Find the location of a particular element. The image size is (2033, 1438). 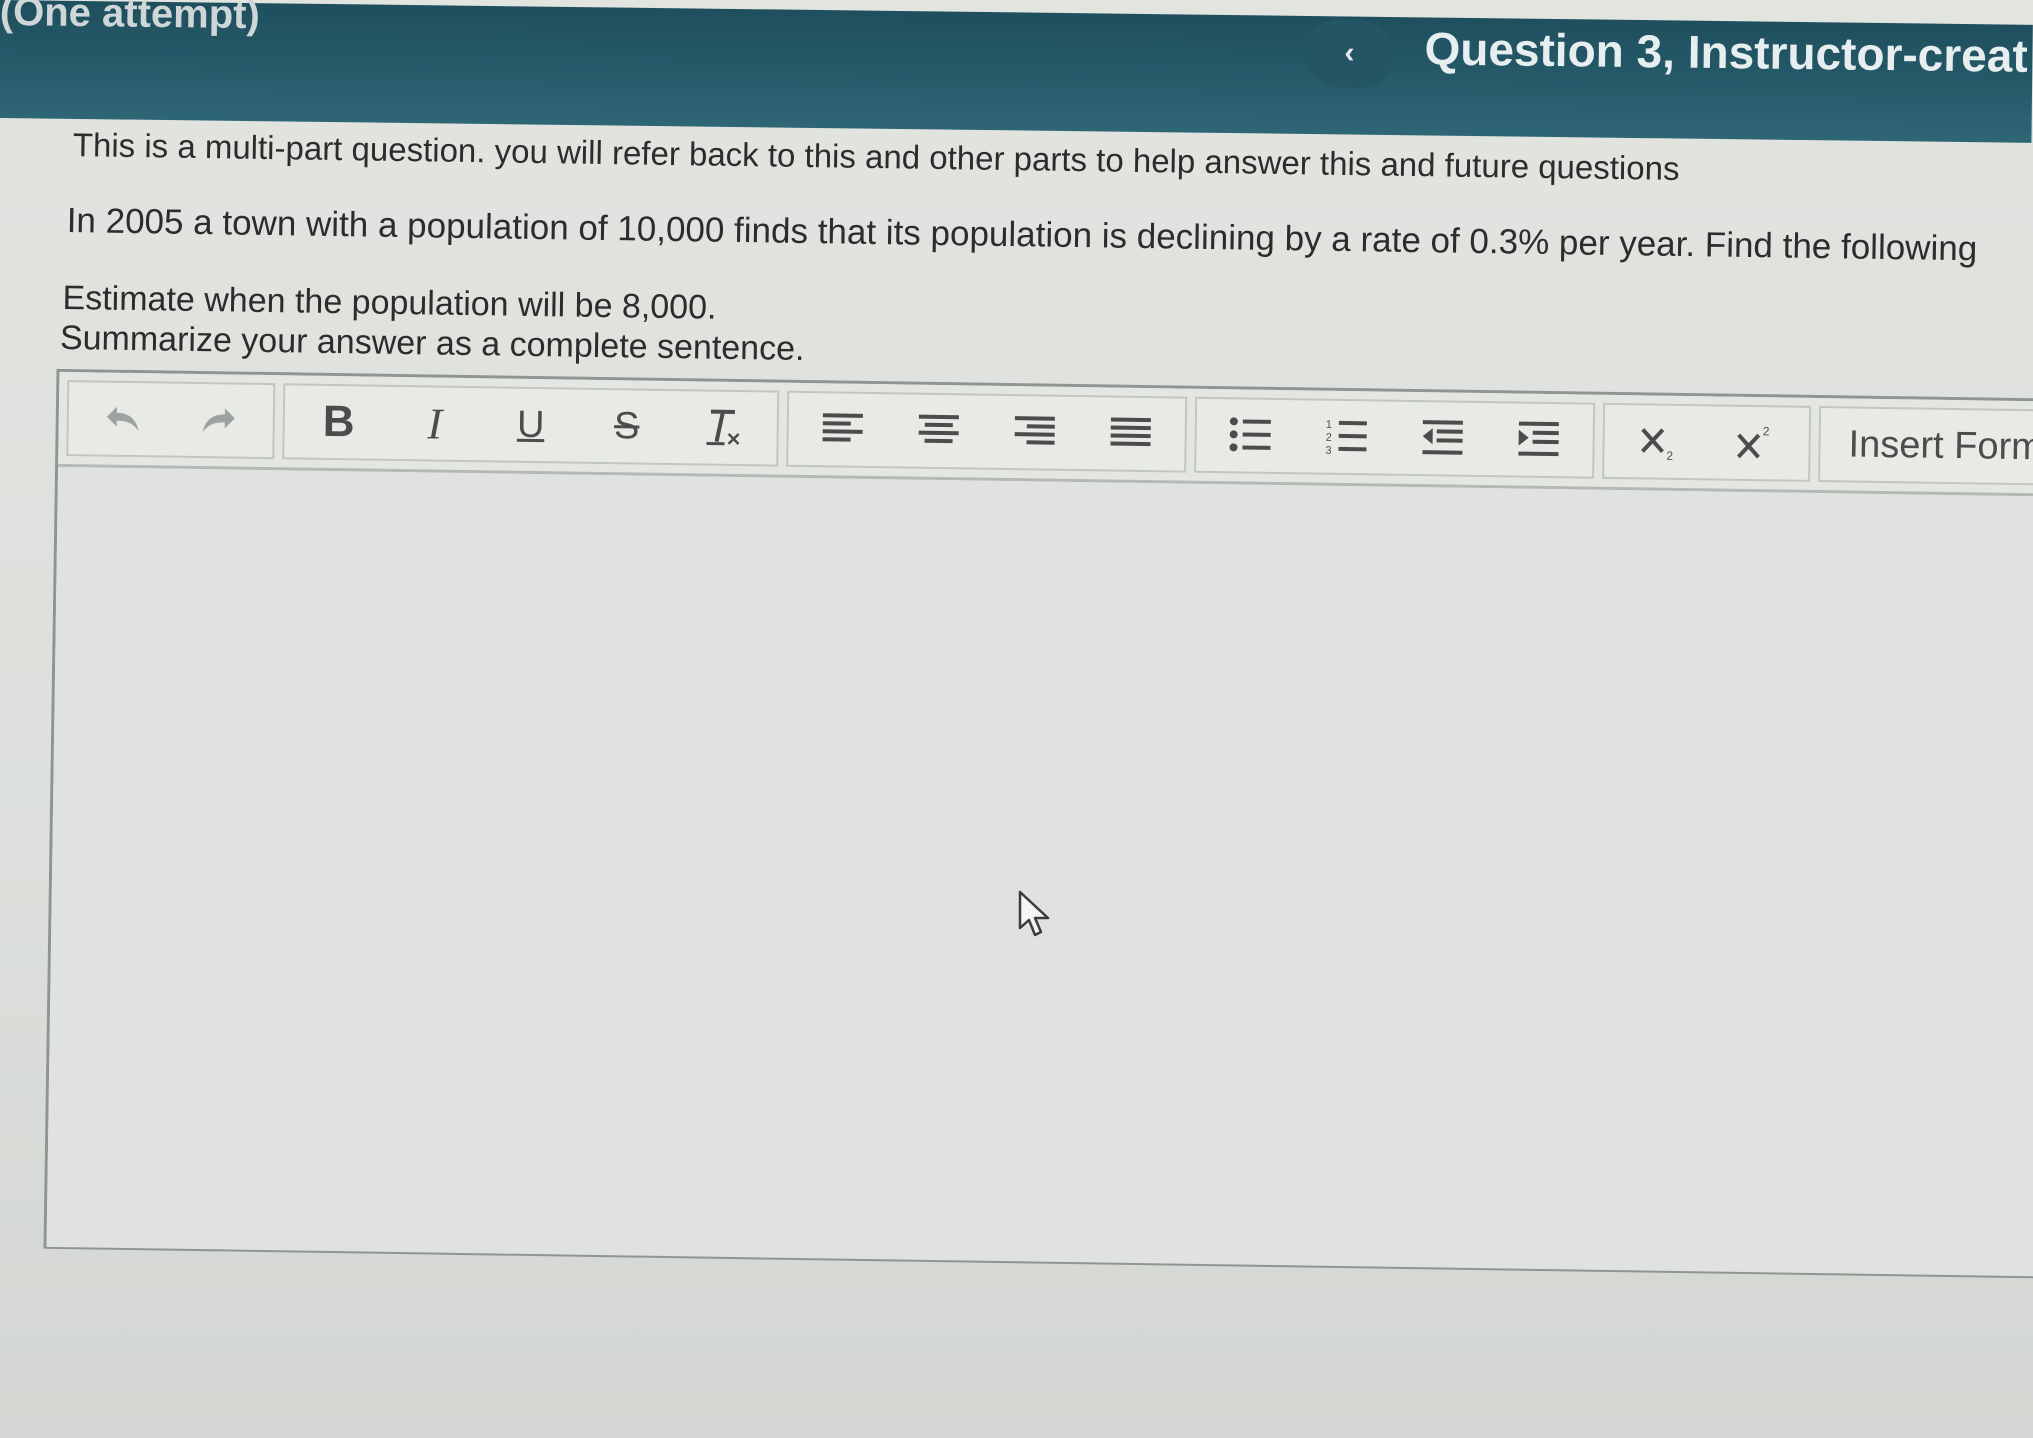

align-justify-button is located at coordinates (1130, 433).